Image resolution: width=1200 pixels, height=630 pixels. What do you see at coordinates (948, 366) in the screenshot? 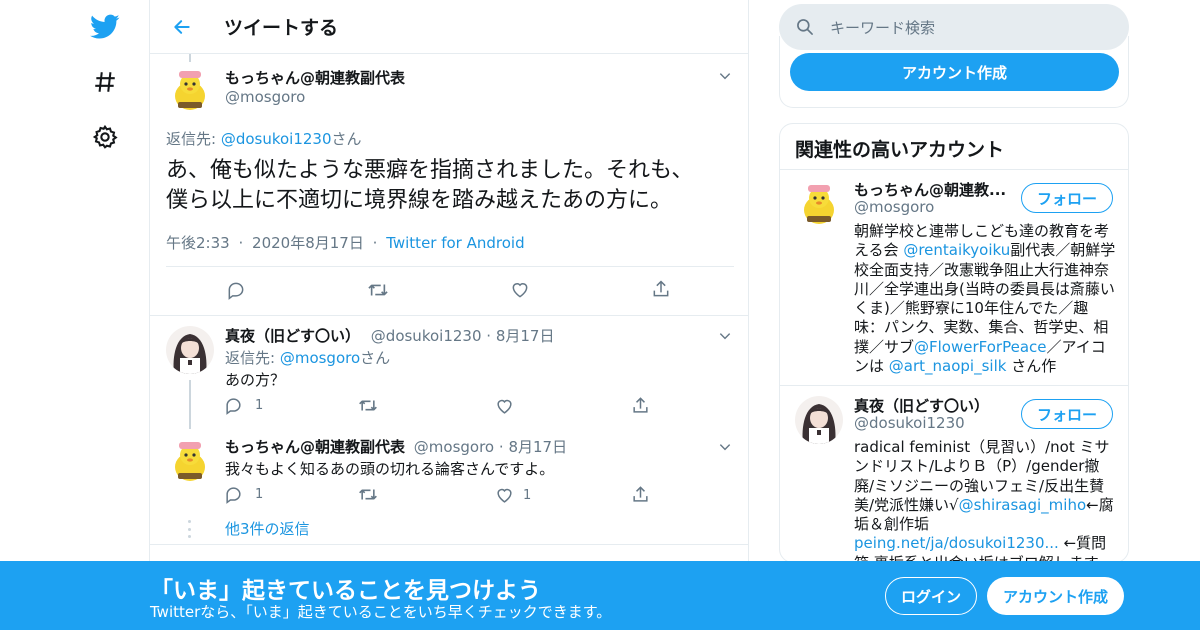
I see `bio-link: @art_naopi_silk` at bounding box center [948, 366].